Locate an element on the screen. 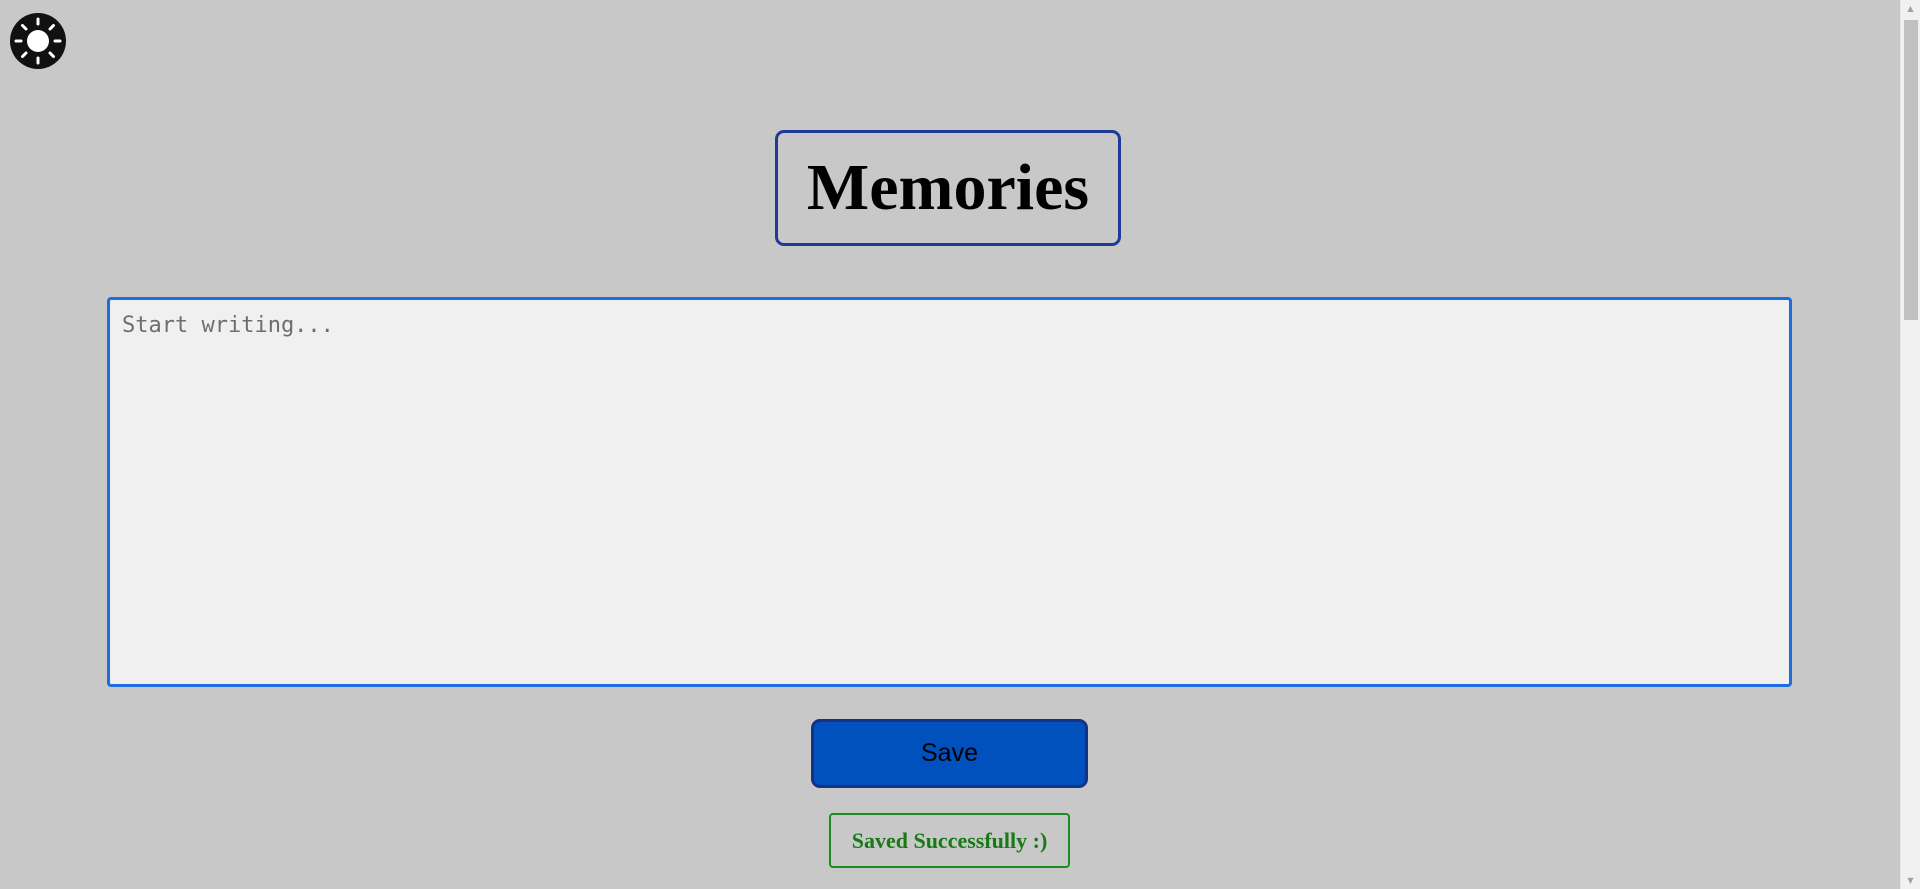 The height and width of the screenshot is (889, 1920). scroll-up-arrow-icon: ▲ is located at coordinates (1910, 8).